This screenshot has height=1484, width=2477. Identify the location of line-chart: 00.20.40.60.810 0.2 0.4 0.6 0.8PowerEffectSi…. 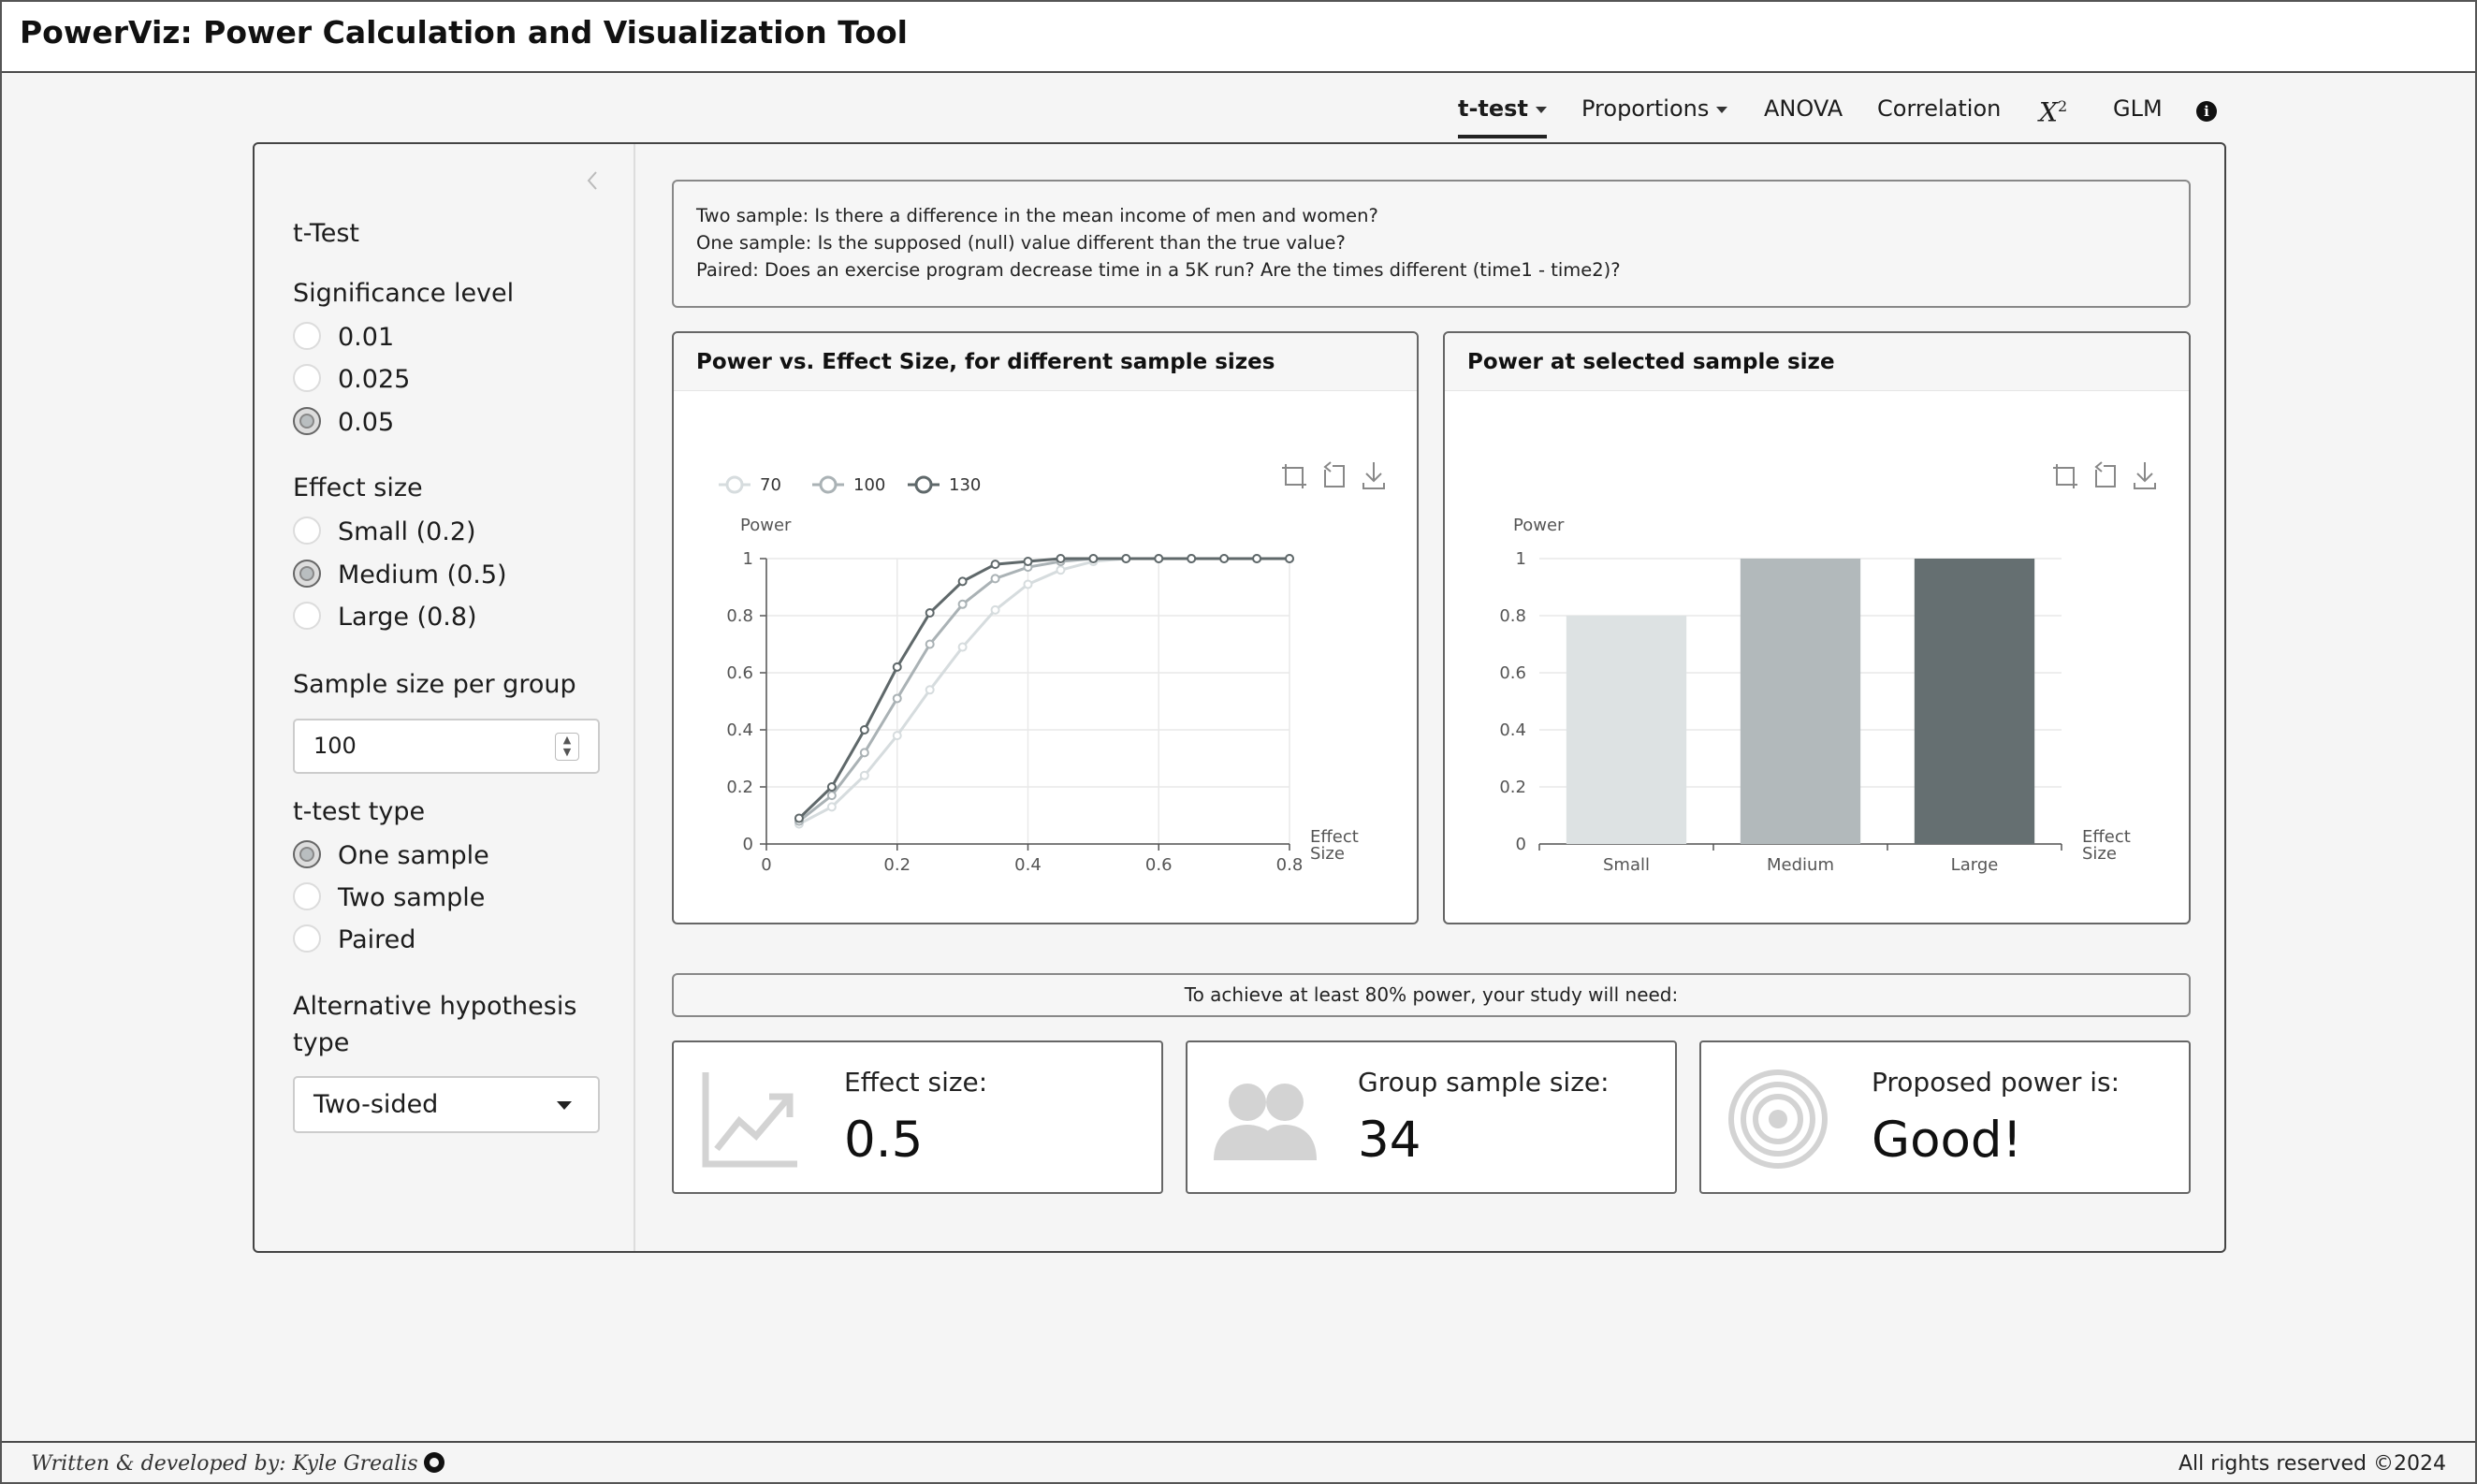
(1052, 668).